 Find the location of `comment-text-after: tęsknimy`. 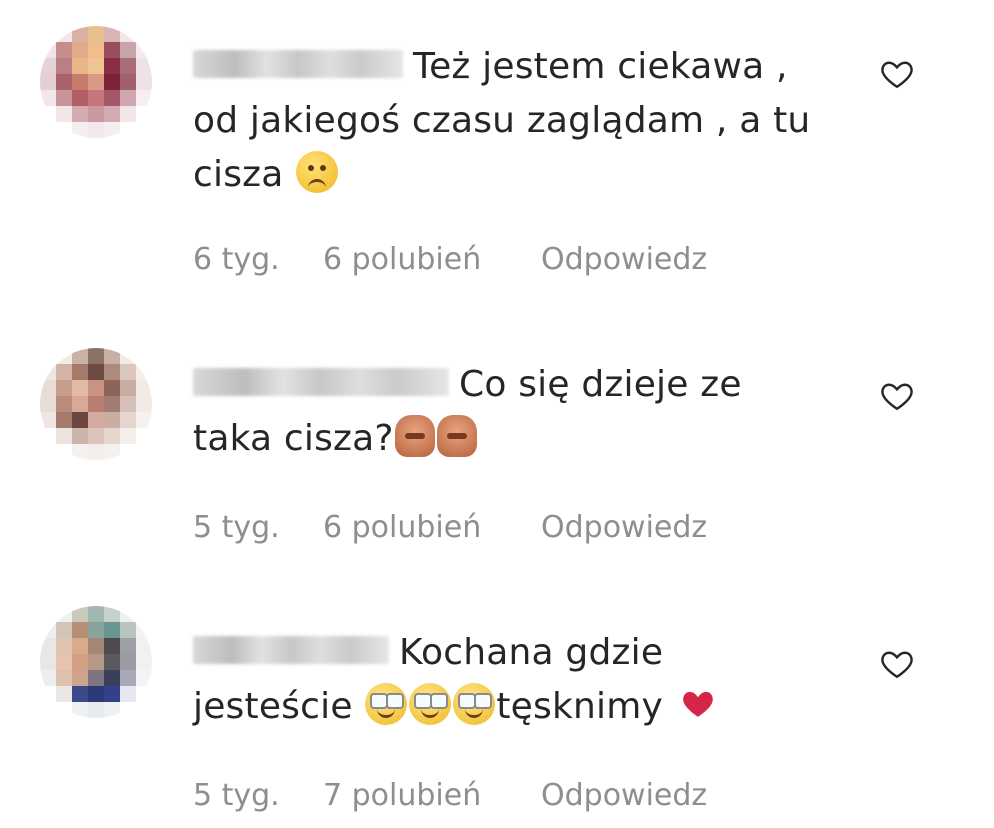

comment-text-after: tęsknimy is located at coordinates (579, 706).